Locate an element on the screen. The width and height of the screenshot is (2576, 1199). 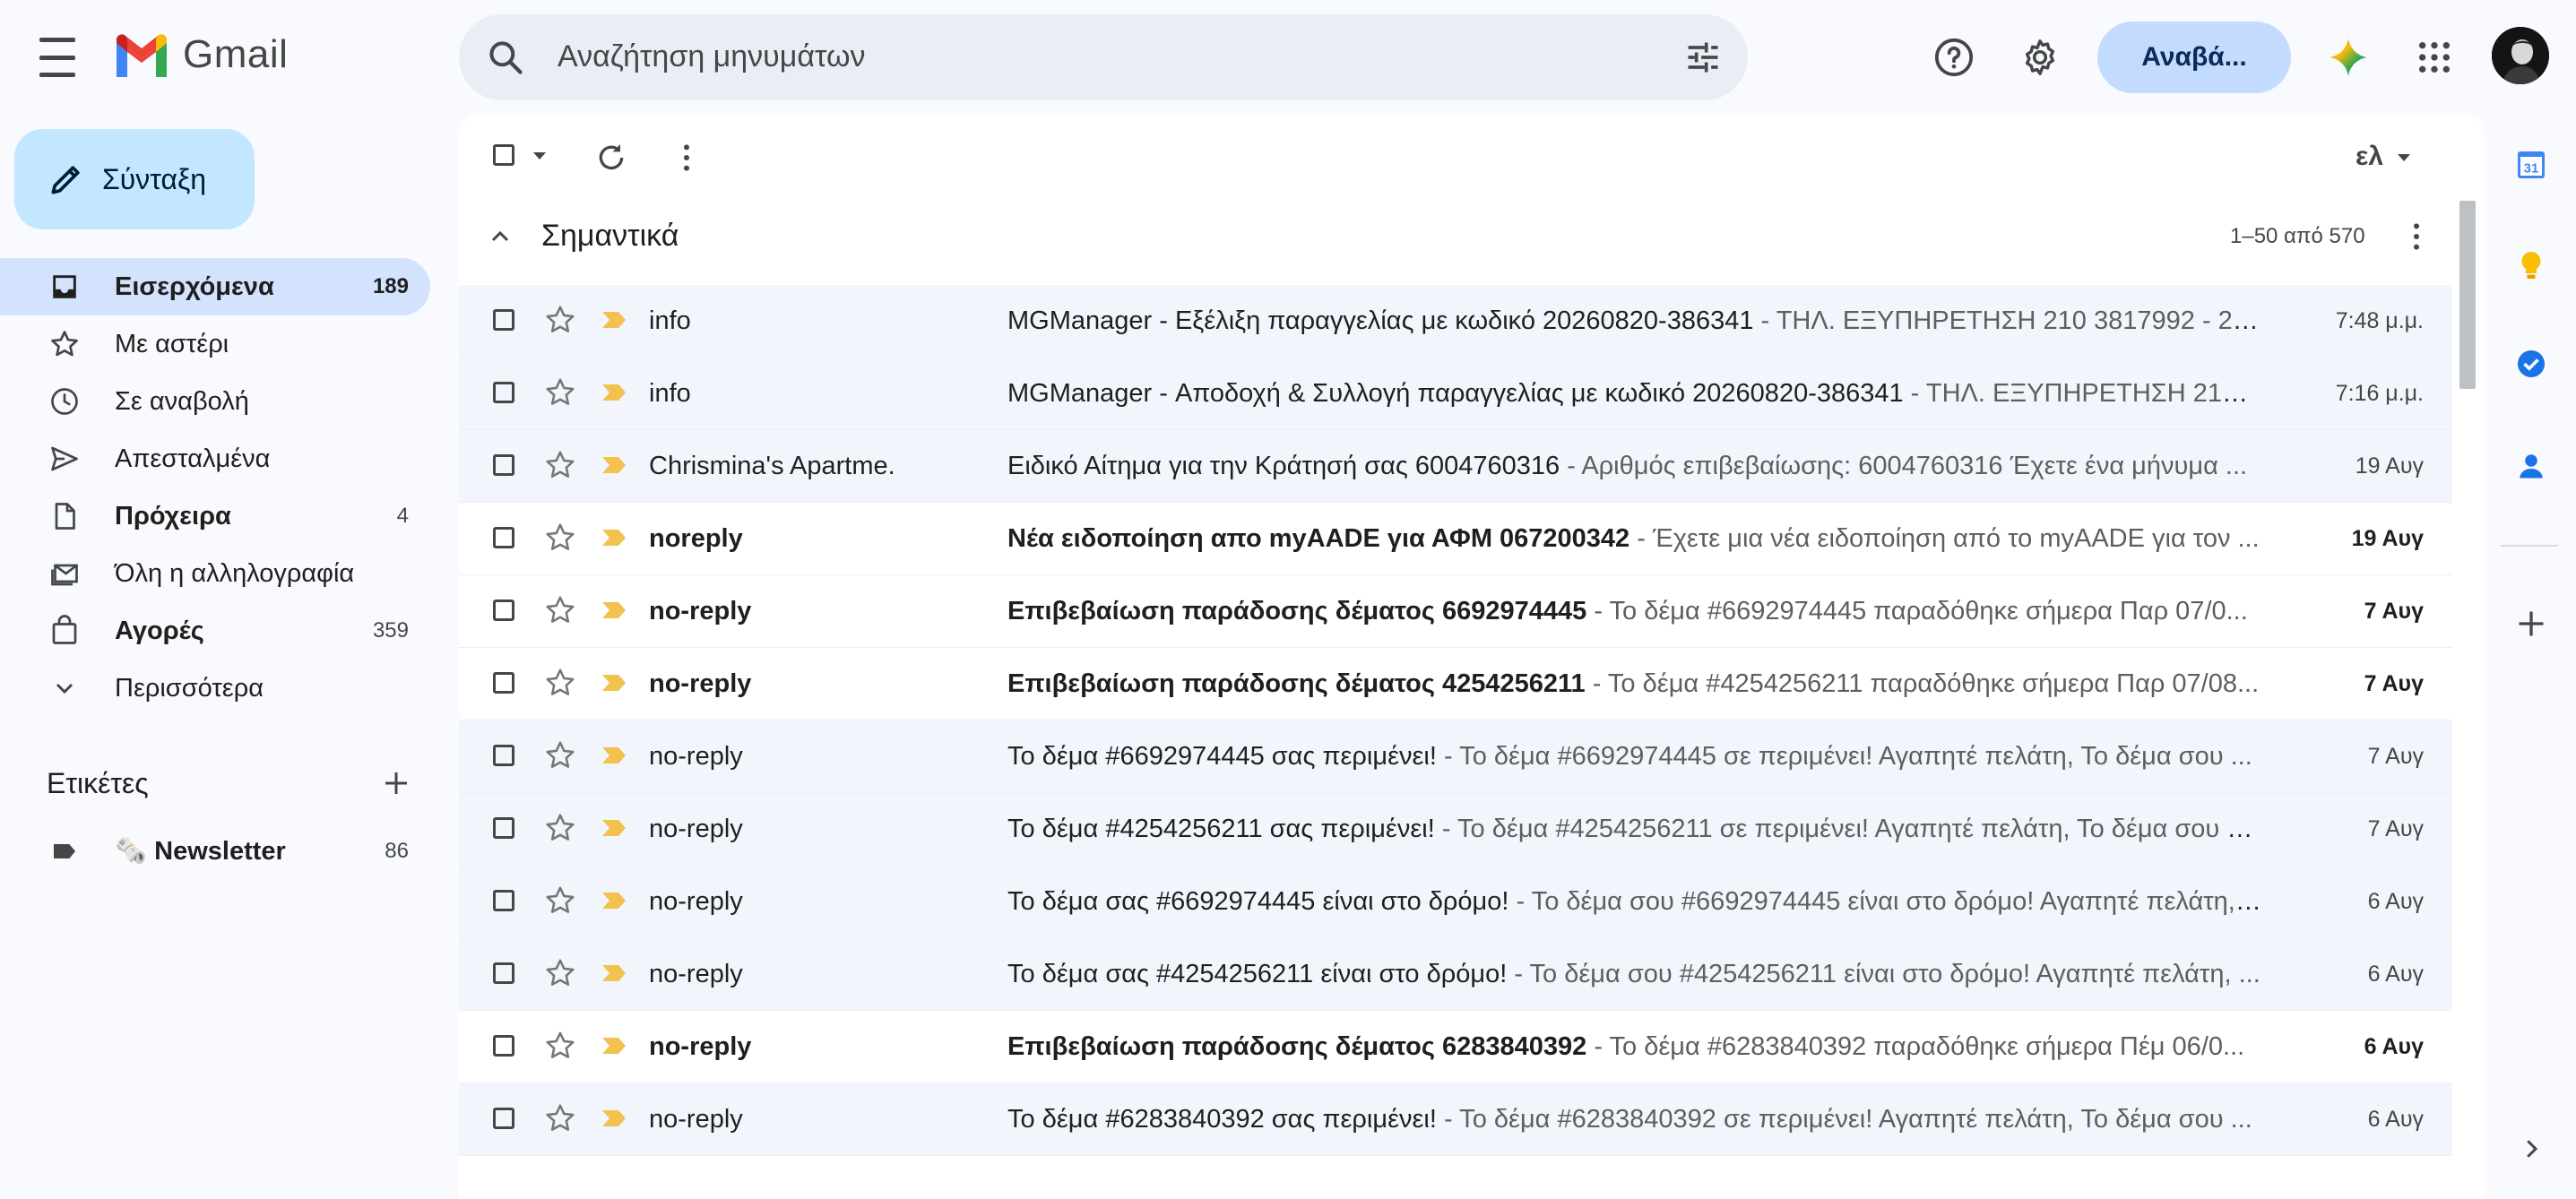
input-language-button: ελ is located at coordinates (2369, 157).